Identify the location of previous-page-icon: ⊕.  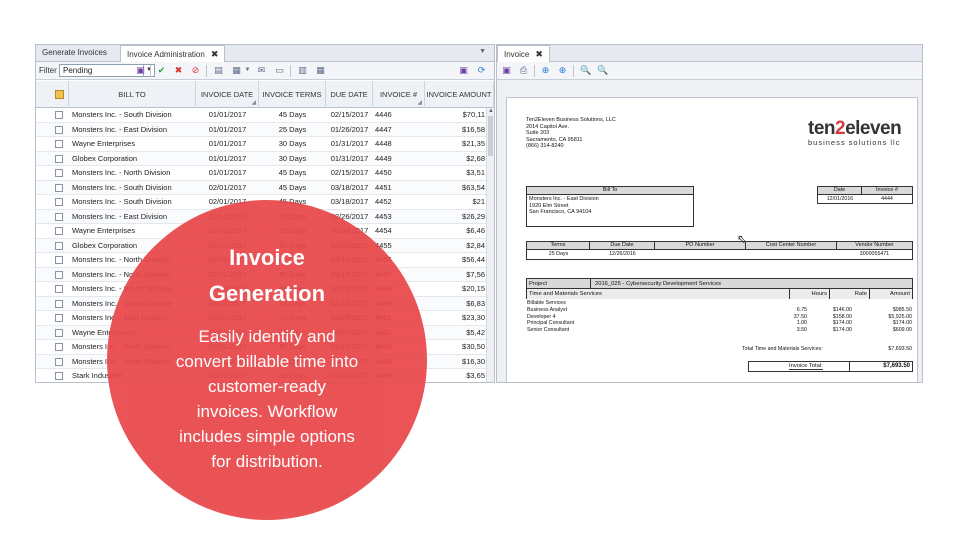
(545, 70).